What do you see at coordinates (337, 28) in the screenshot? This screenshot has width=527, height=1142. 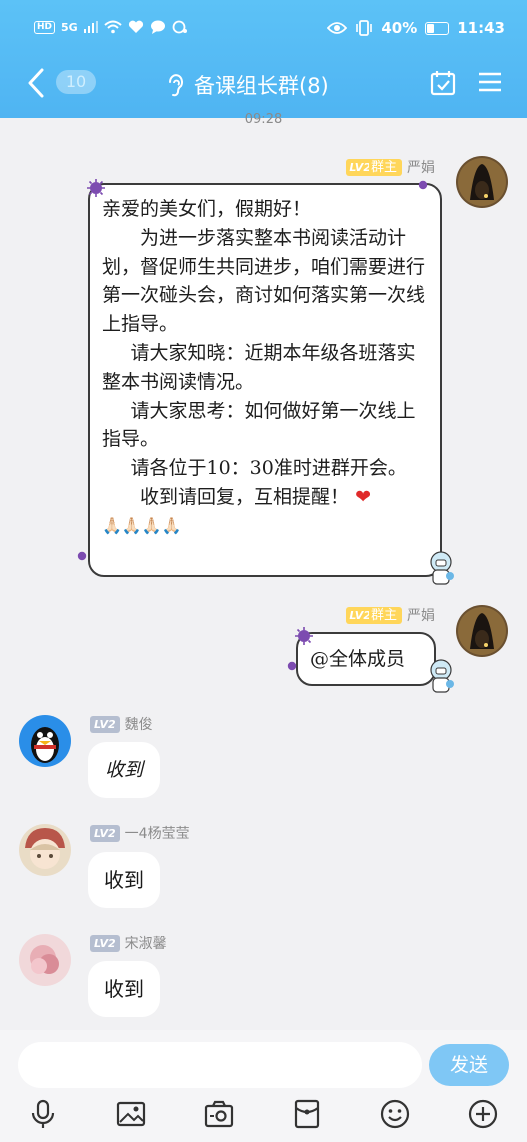 I see `eye-icon` at bounding box center [337, 28].